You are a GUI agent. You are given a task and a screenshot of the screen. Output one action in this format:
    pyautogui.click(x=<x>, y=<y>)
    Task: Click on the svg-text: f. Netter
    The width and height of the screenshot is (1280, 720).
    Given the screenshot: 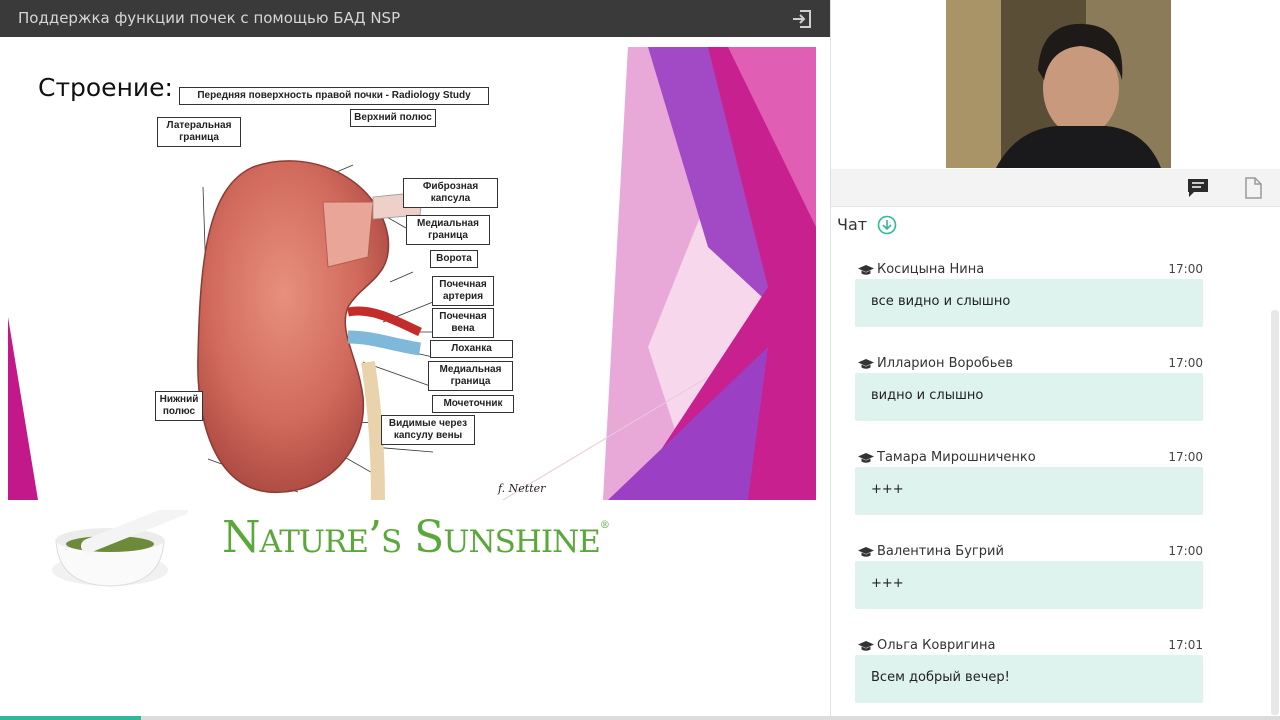 What is the action you would take?
    pyautogui.click(x=521, y=488)
    